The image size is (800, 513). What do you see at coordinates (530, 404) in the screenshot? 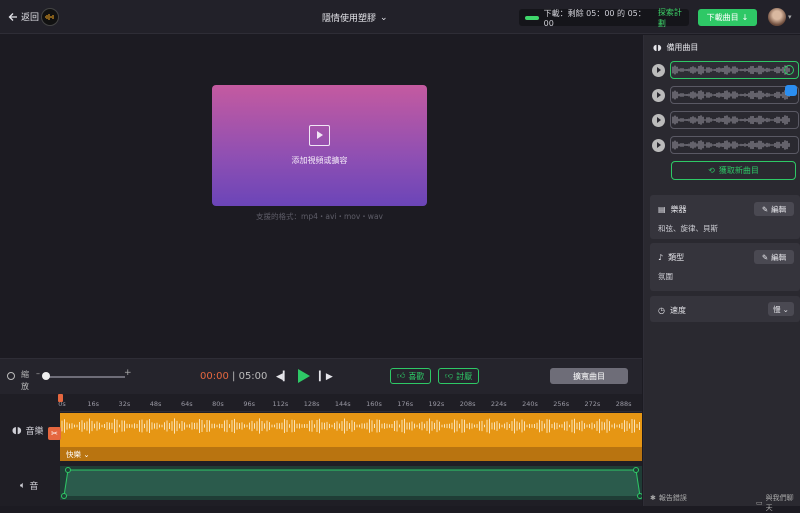
I see `ruler-tick: 240s` at bounding box center [530, 404].